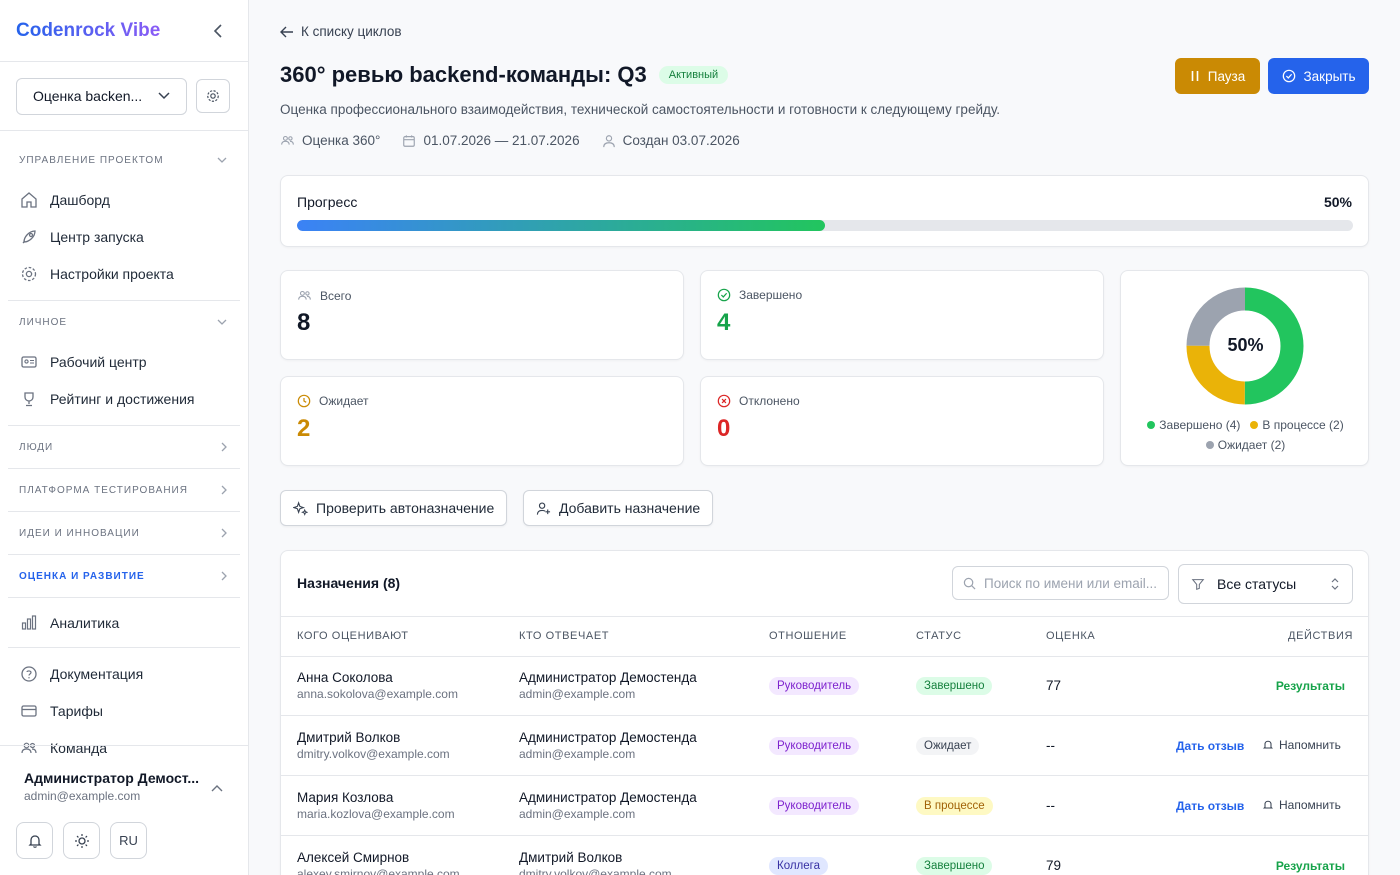 Image resolution: width=1400 pixels, height=875 pixels. I want to click on sidebar-item-analytics: Аналитика, so click(124, 622).